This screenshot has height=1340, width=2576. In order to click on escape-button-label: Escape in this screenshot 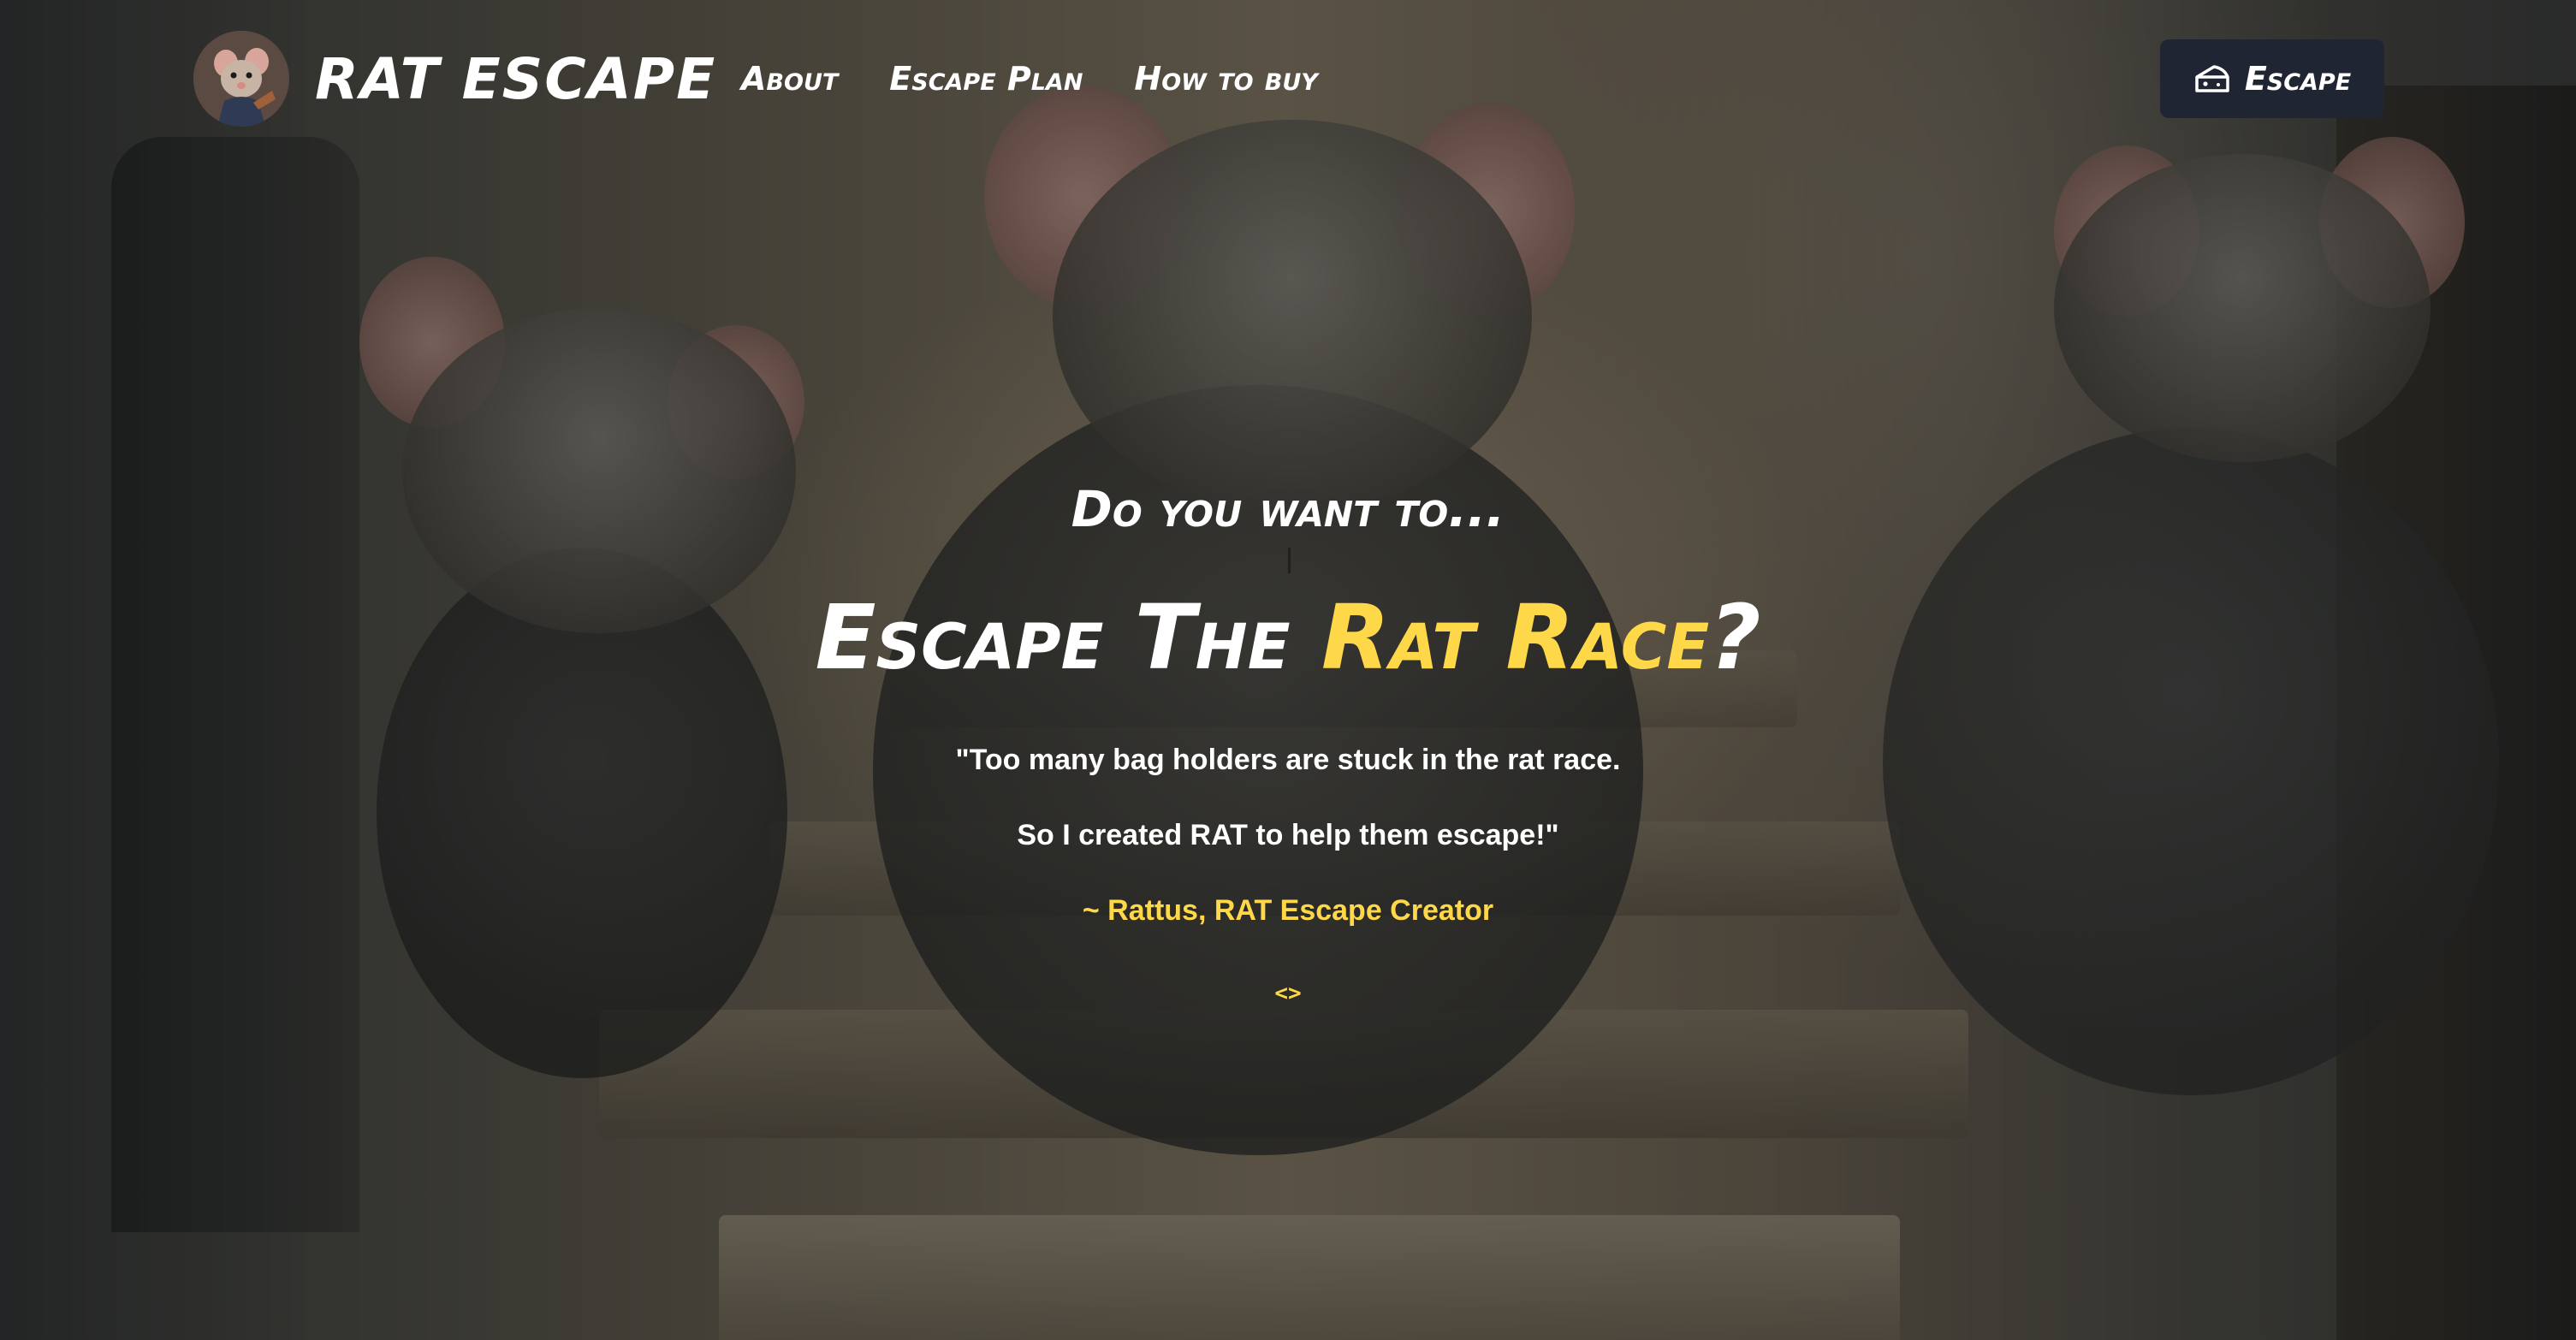, I will do `click(2298, 79)`.